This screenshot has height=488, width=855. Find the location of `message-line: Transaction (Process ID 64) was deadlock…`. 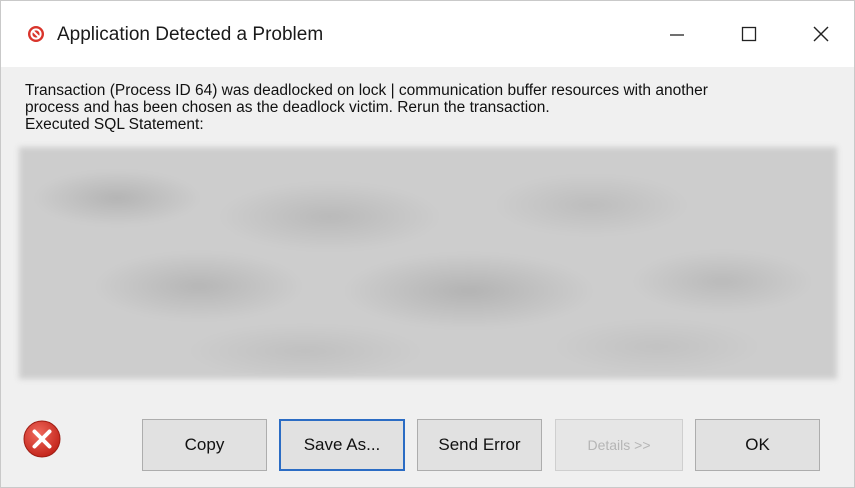

message-line: Transaction (Process ID 64) was deadlock… is located at coordinates (366, 90).